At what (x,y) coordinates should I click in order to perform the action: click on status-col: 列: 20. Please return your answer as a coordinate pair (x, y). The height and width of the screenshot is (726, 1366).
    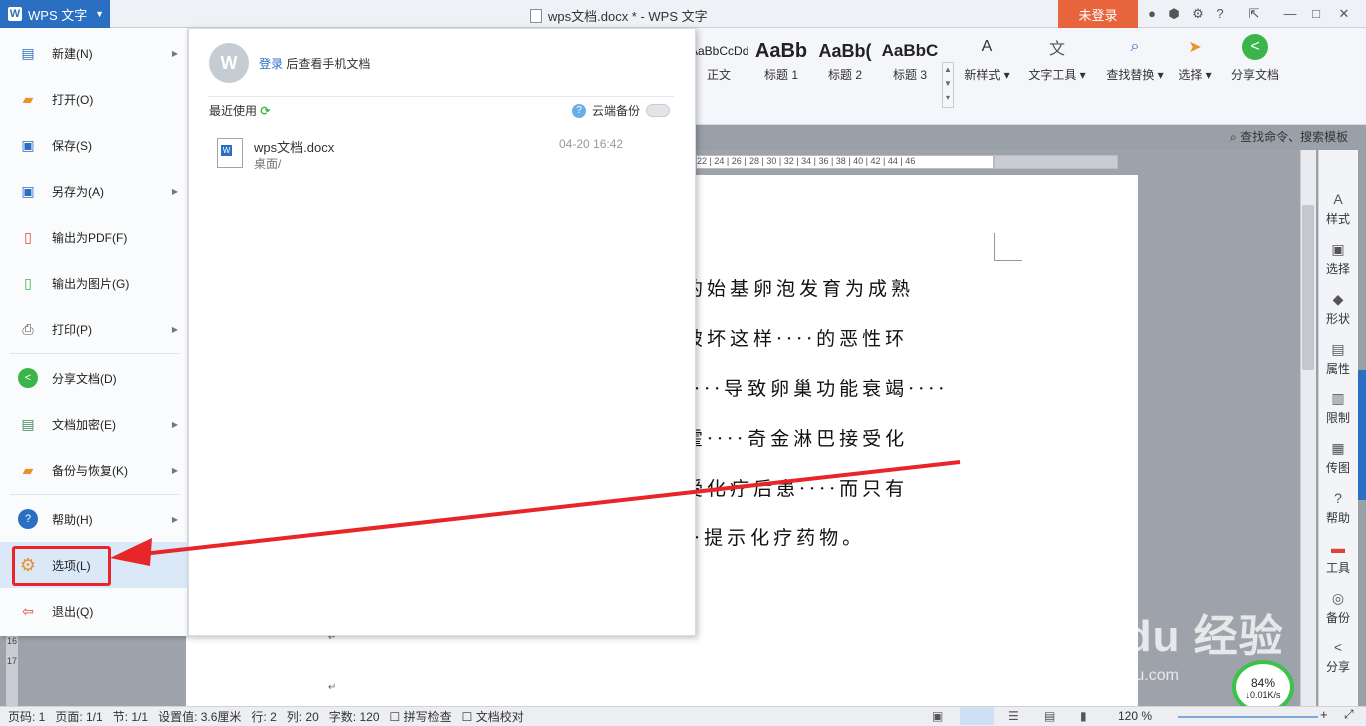
    Looking at the image, I should click on (302, 717).